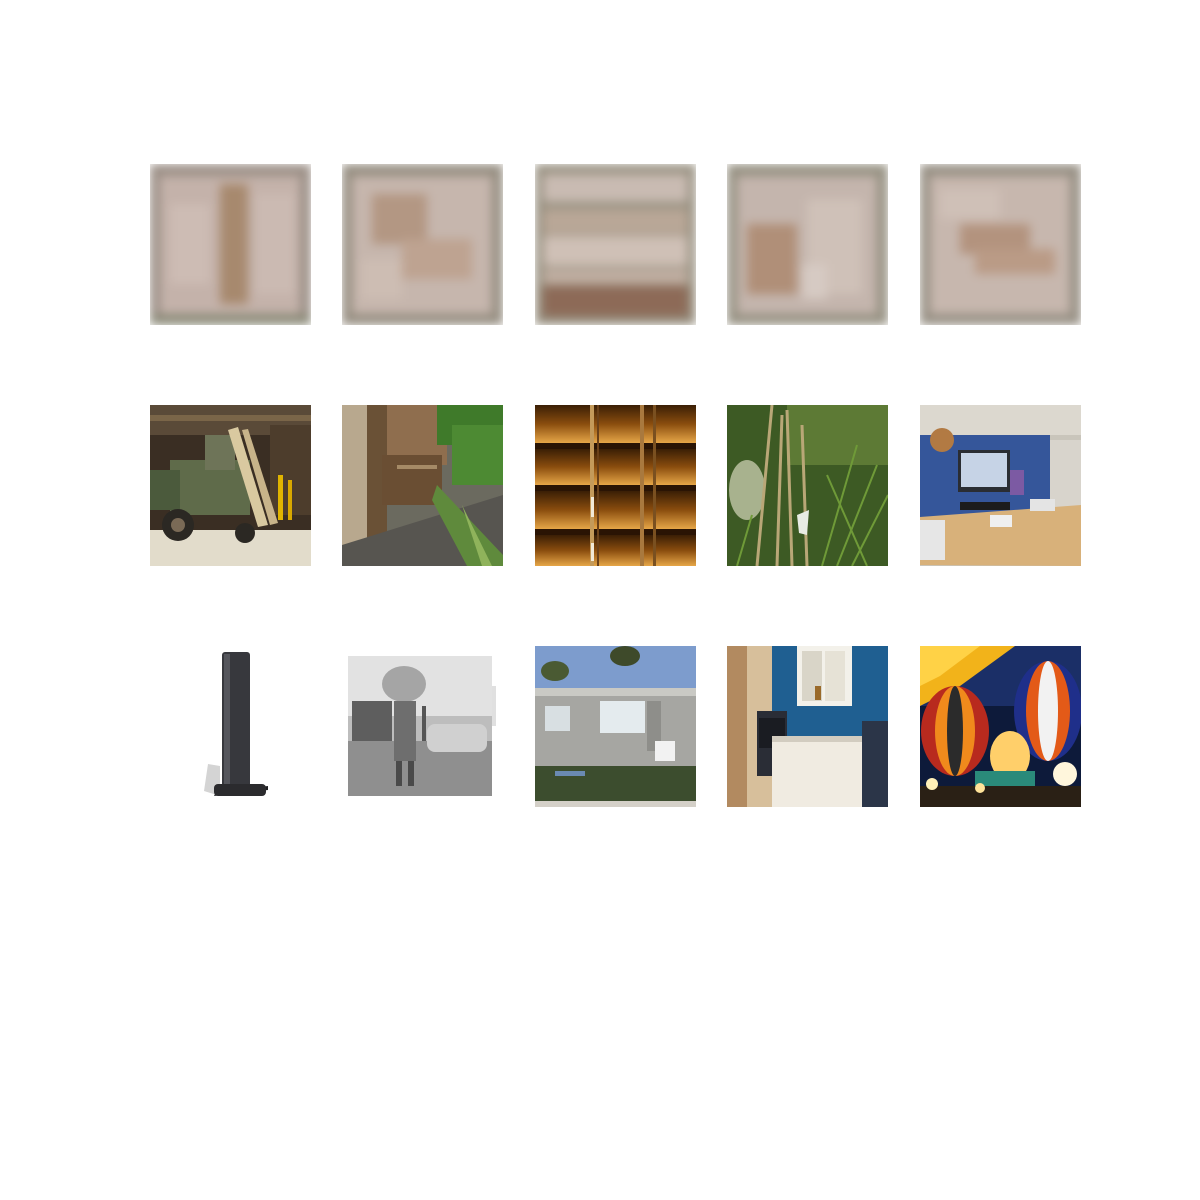 The image size is (1200, 1200). Describe the element at coordinates (807, 485) in the screenshot. I see `grass-closeup-photo` at that location.